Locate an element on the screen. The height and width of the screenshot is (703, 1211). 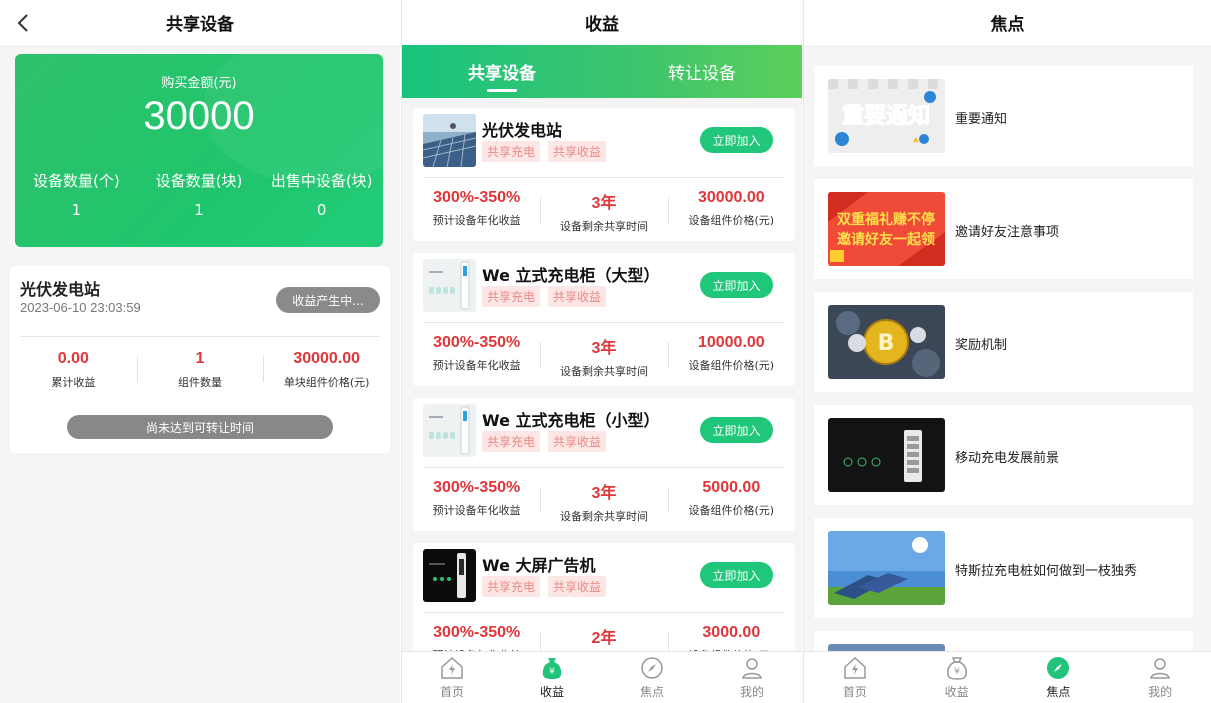
reward-coin-image: B is located at coordinates (886, 342).